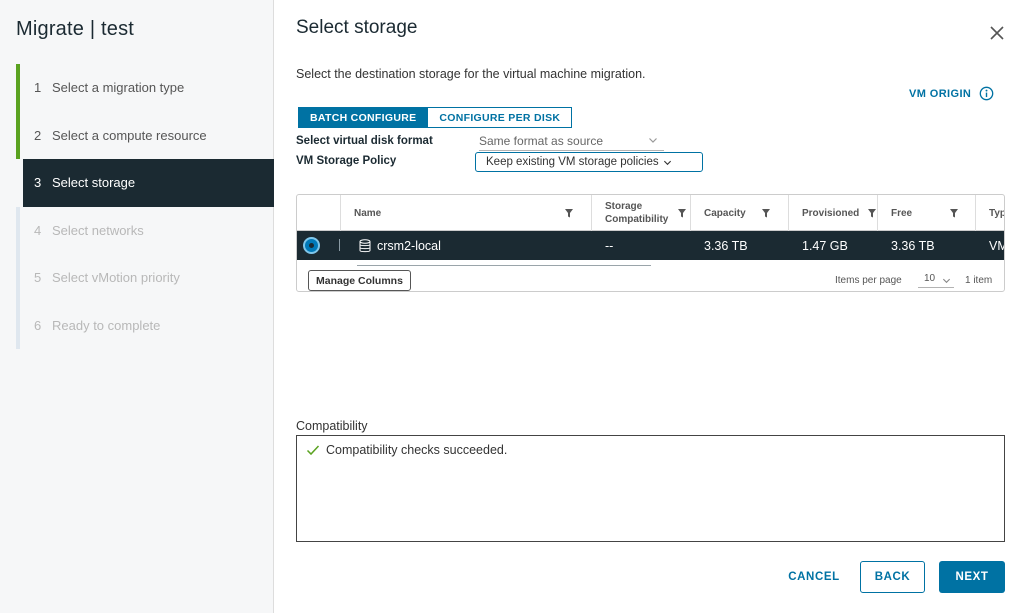 This screenshot has width=1024, height=613. I want to click on page-title: Select storage, so click(357, 27).